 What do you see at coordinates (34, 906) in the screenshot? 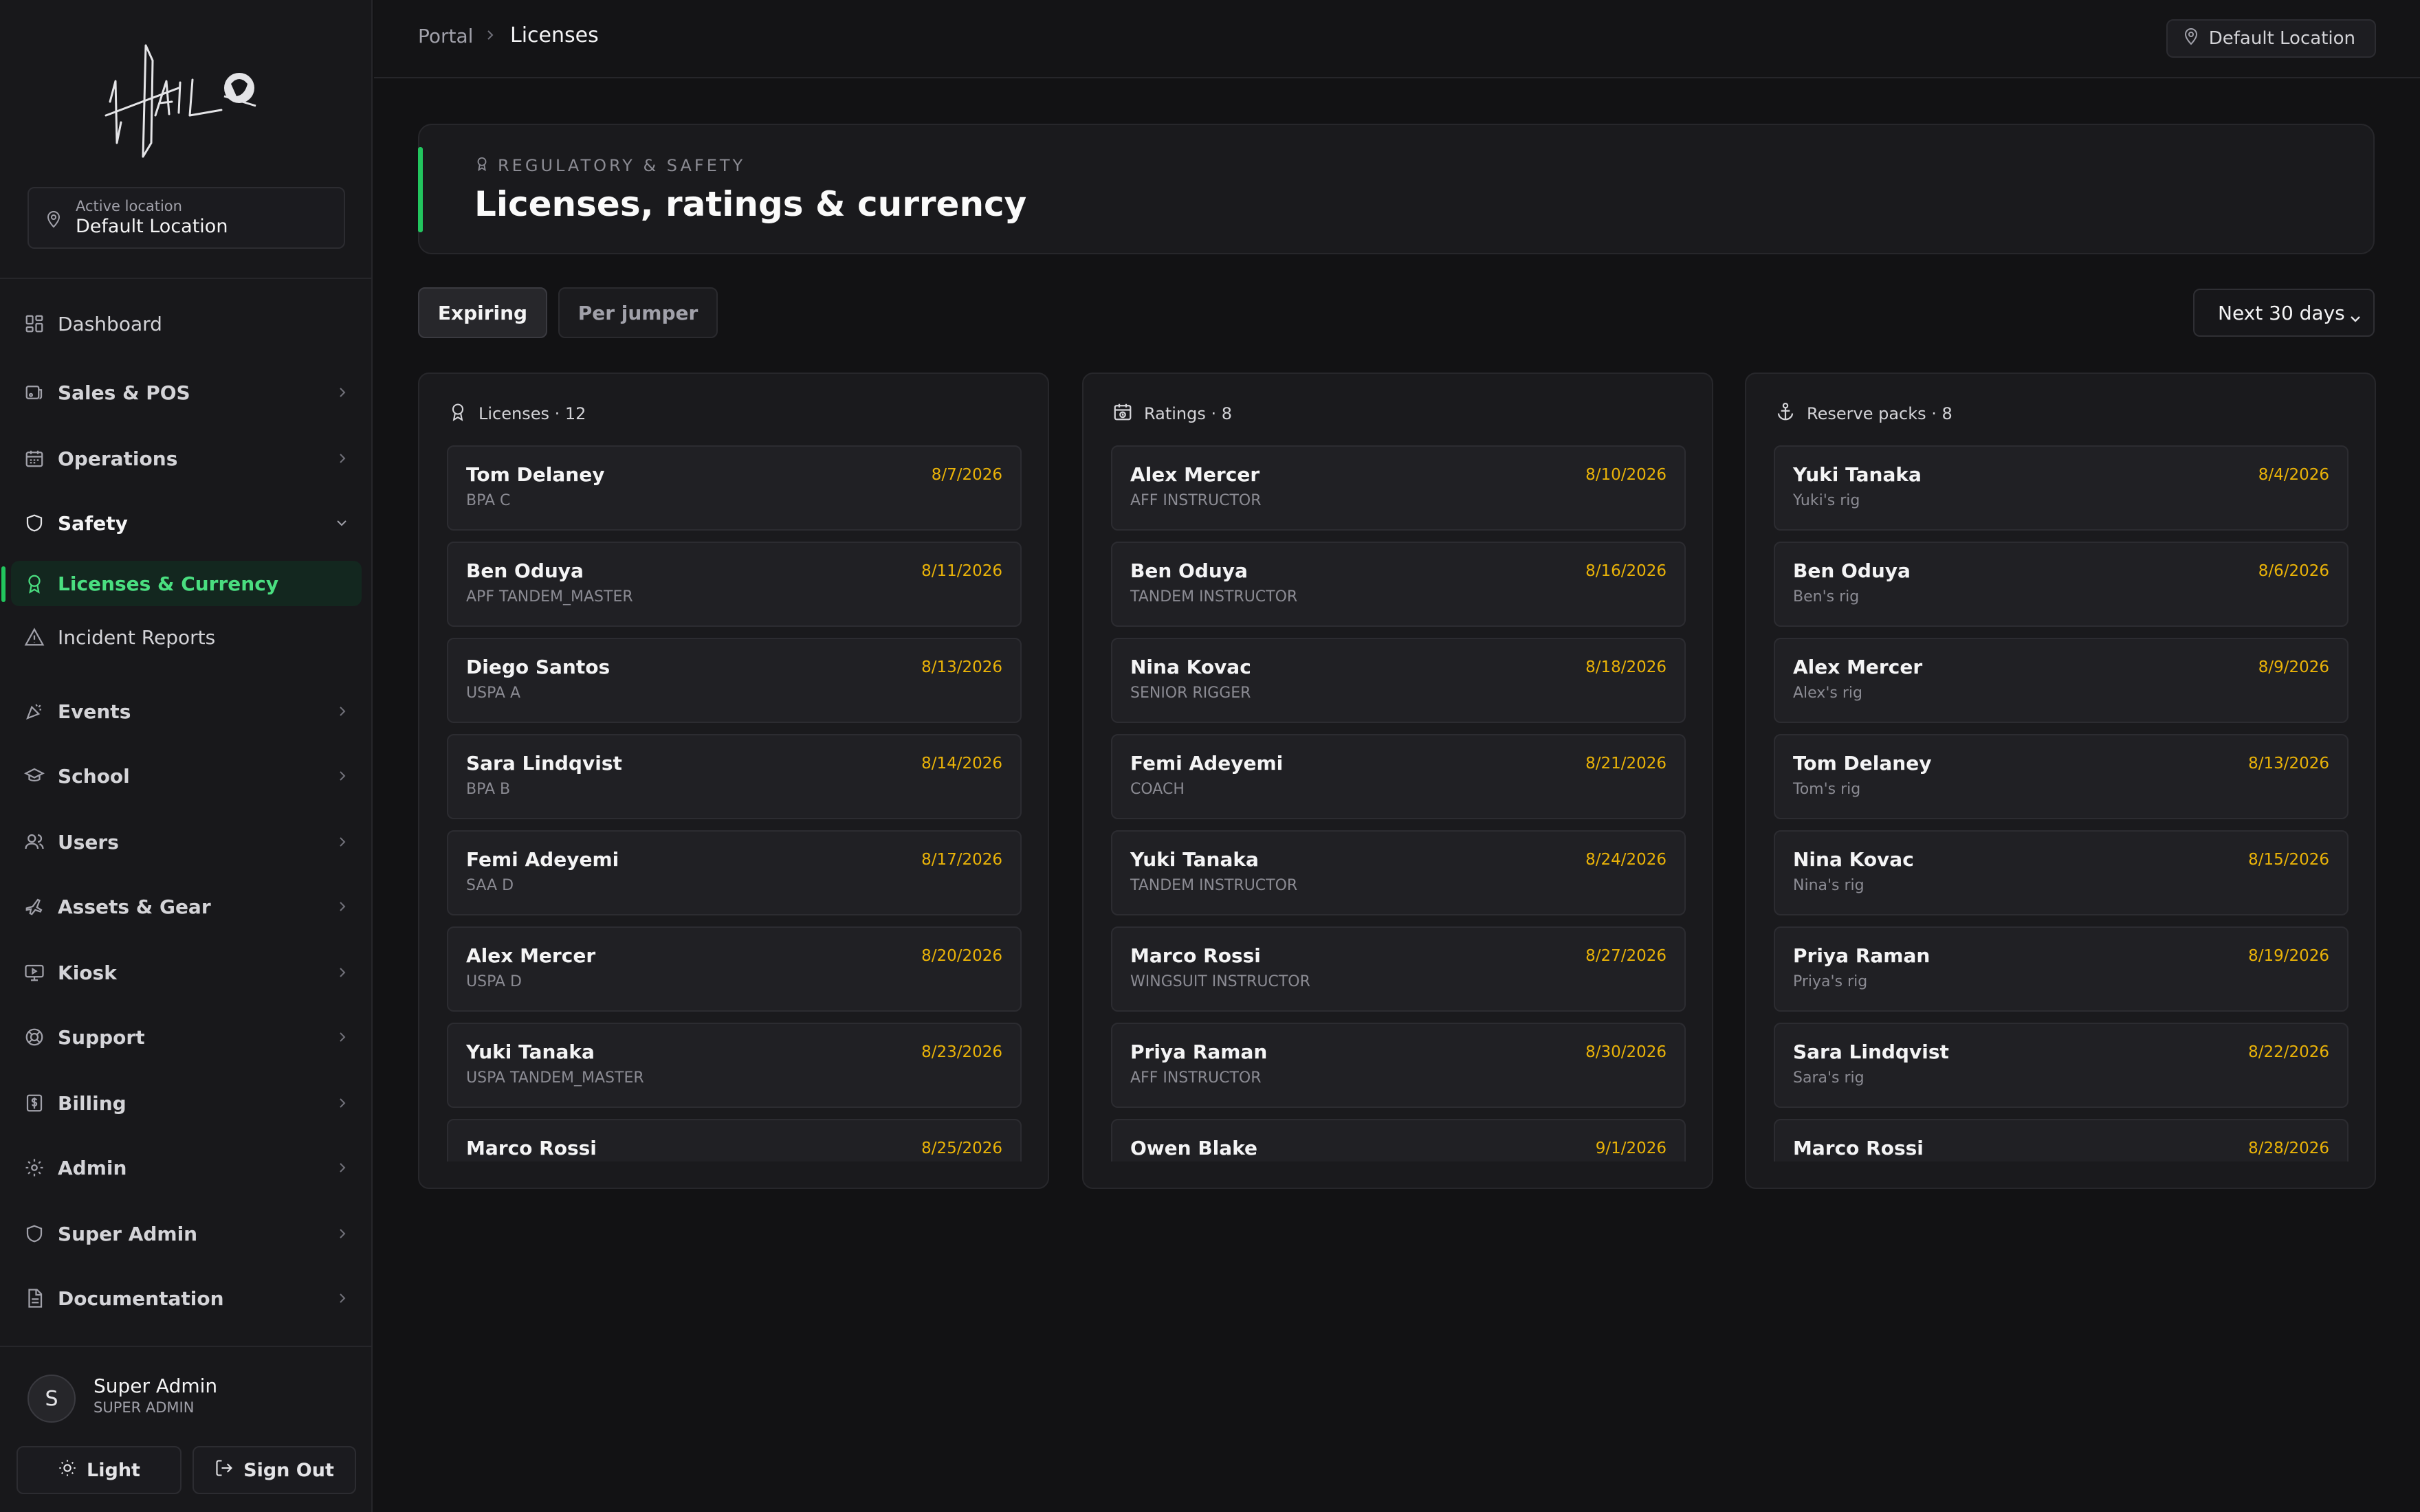
I see `plane-icon` at bounding box center [34, 906].